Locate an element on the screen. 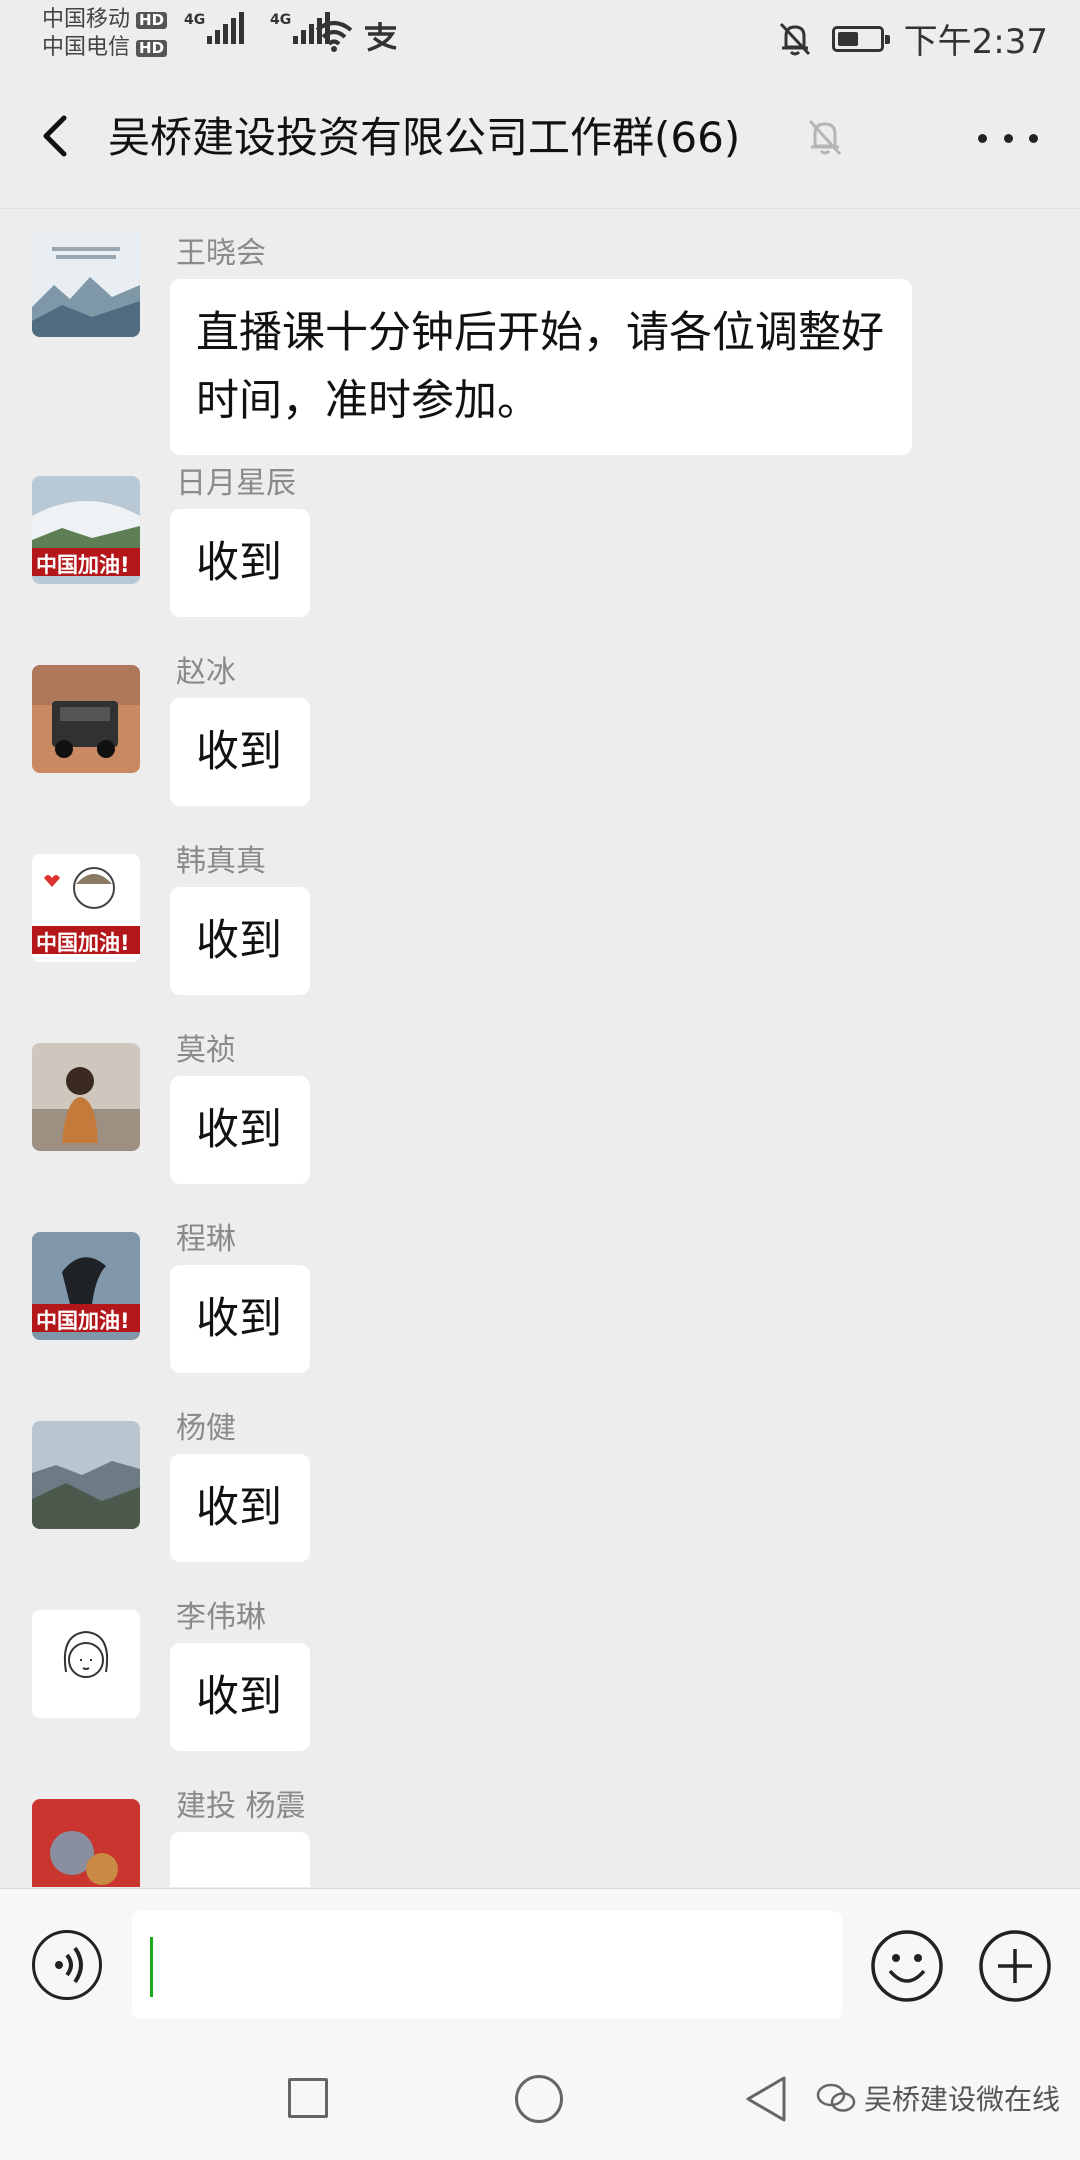 The height and width of the screenshot is (2160, 1080). sender-name: 杨健 is located at coordinates (206, 1428).